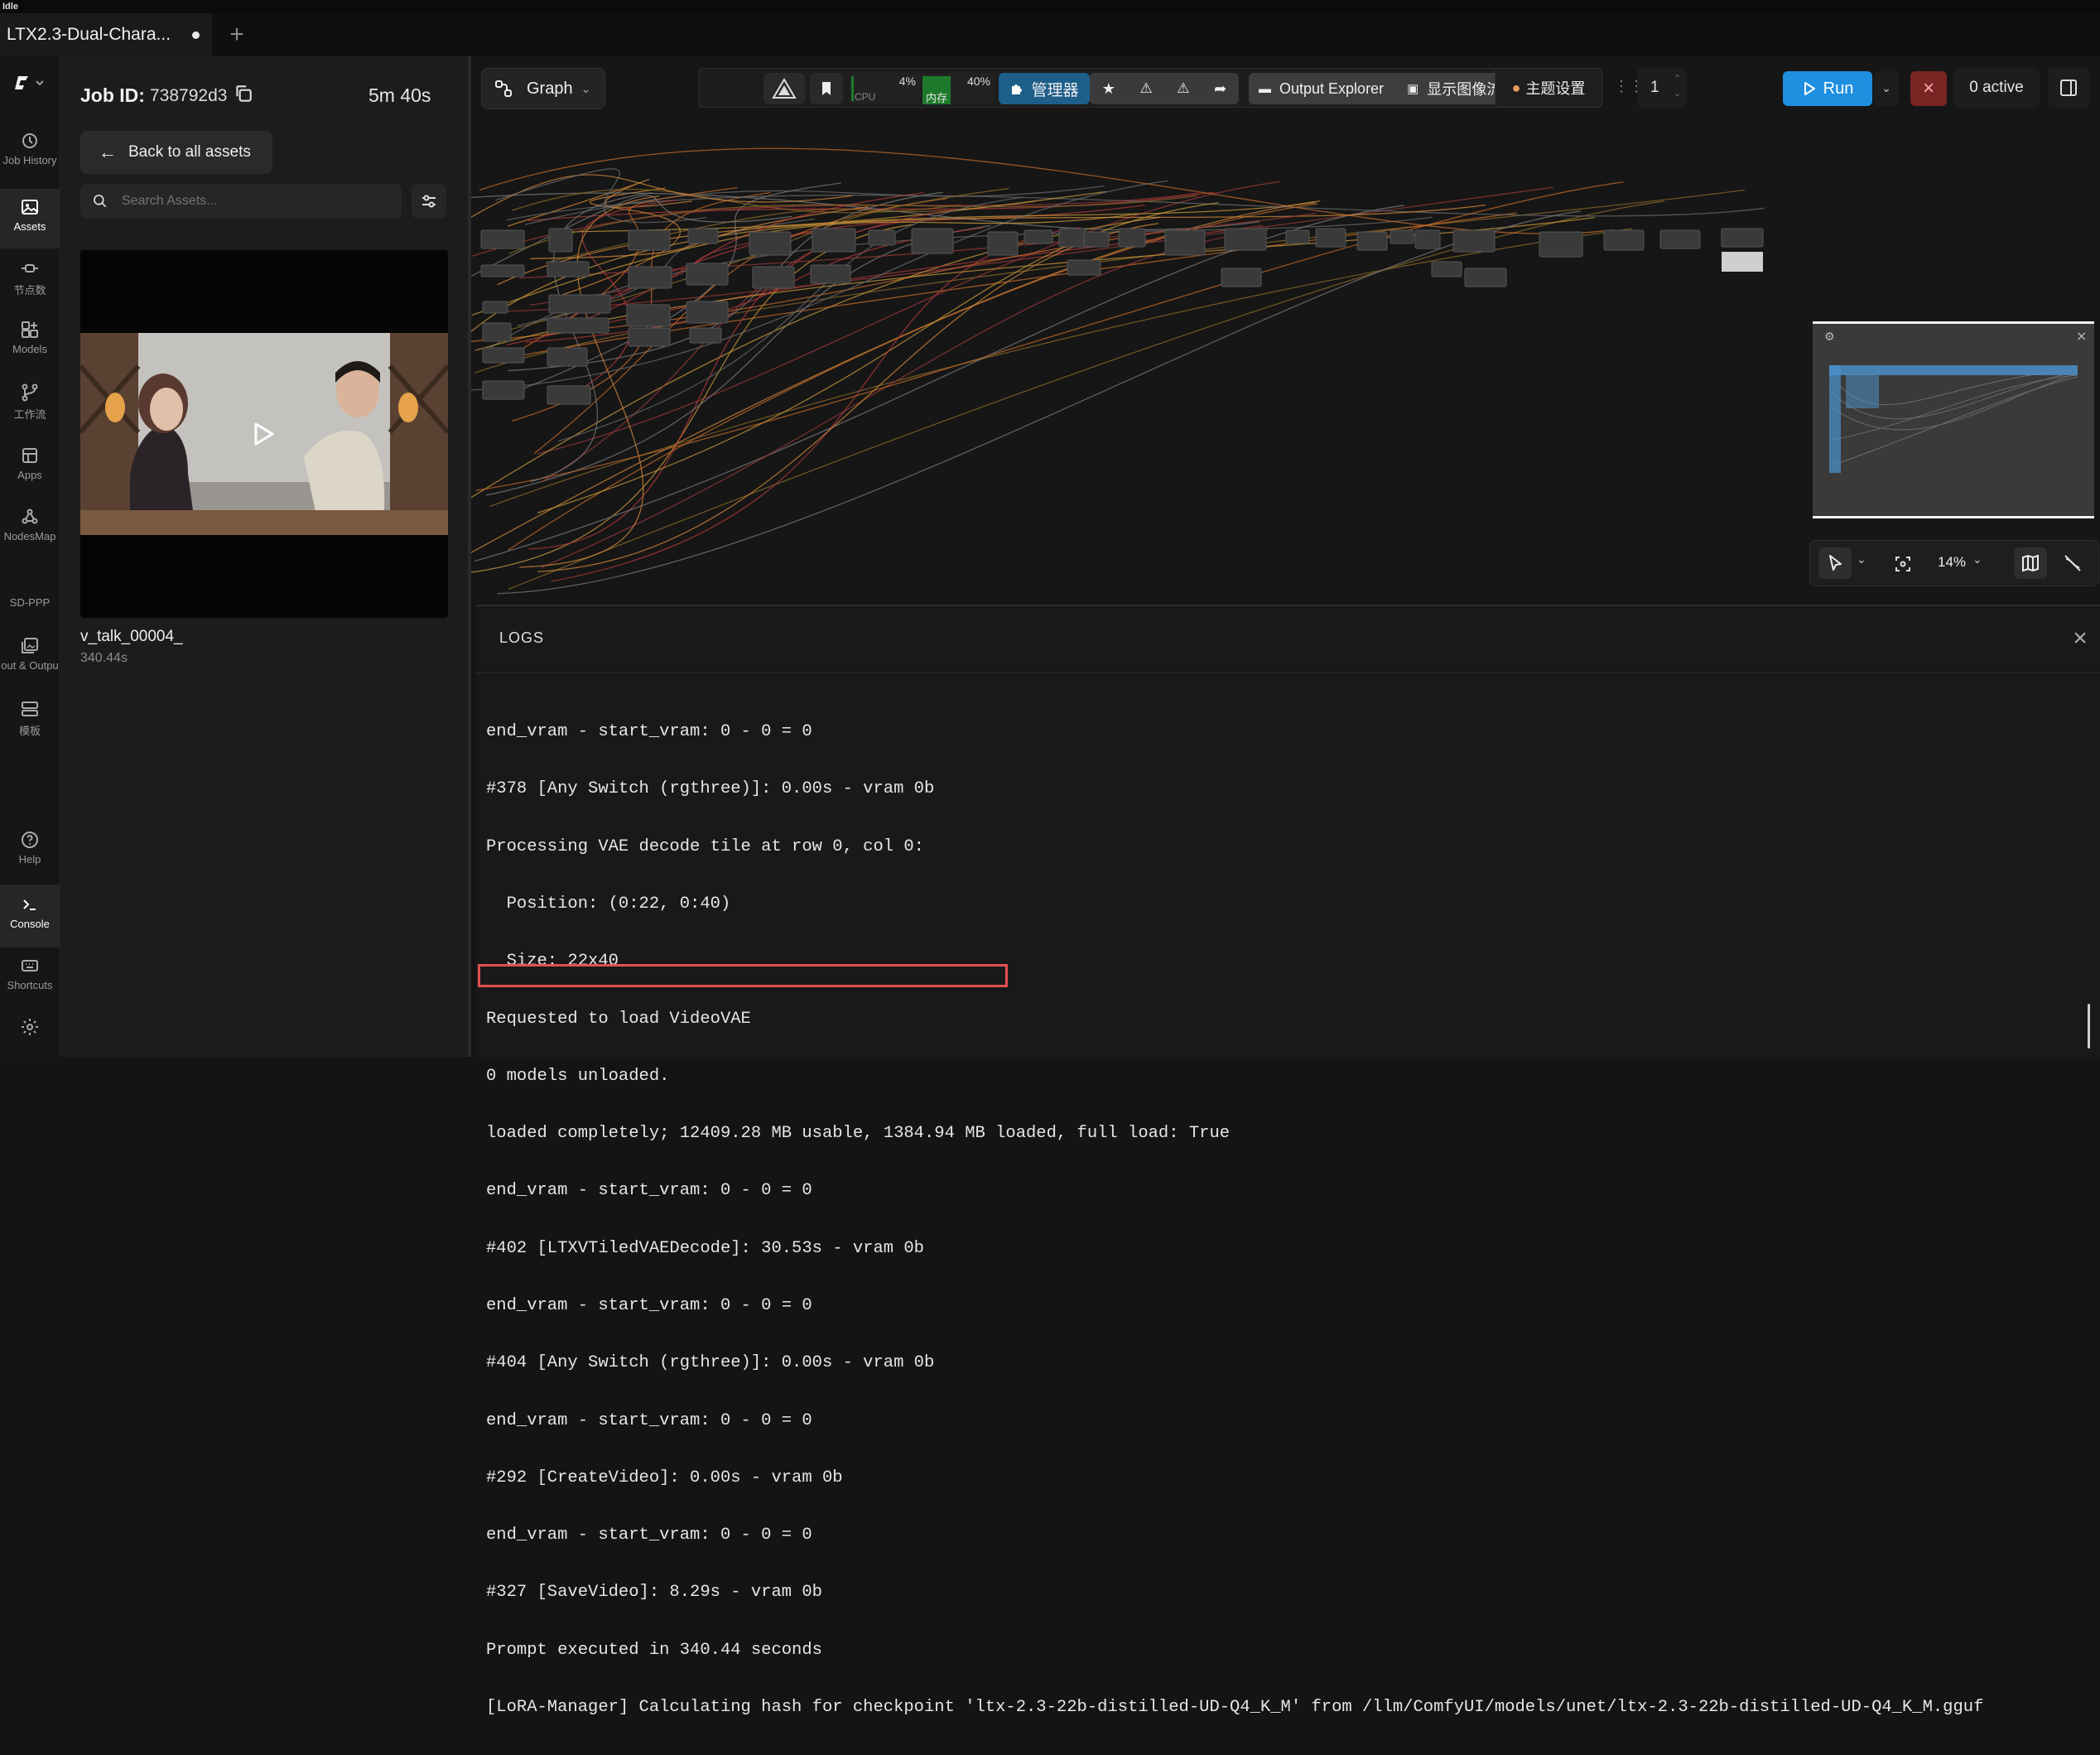  I want to click on job-id-label: Job ID:, so click(112, 95).